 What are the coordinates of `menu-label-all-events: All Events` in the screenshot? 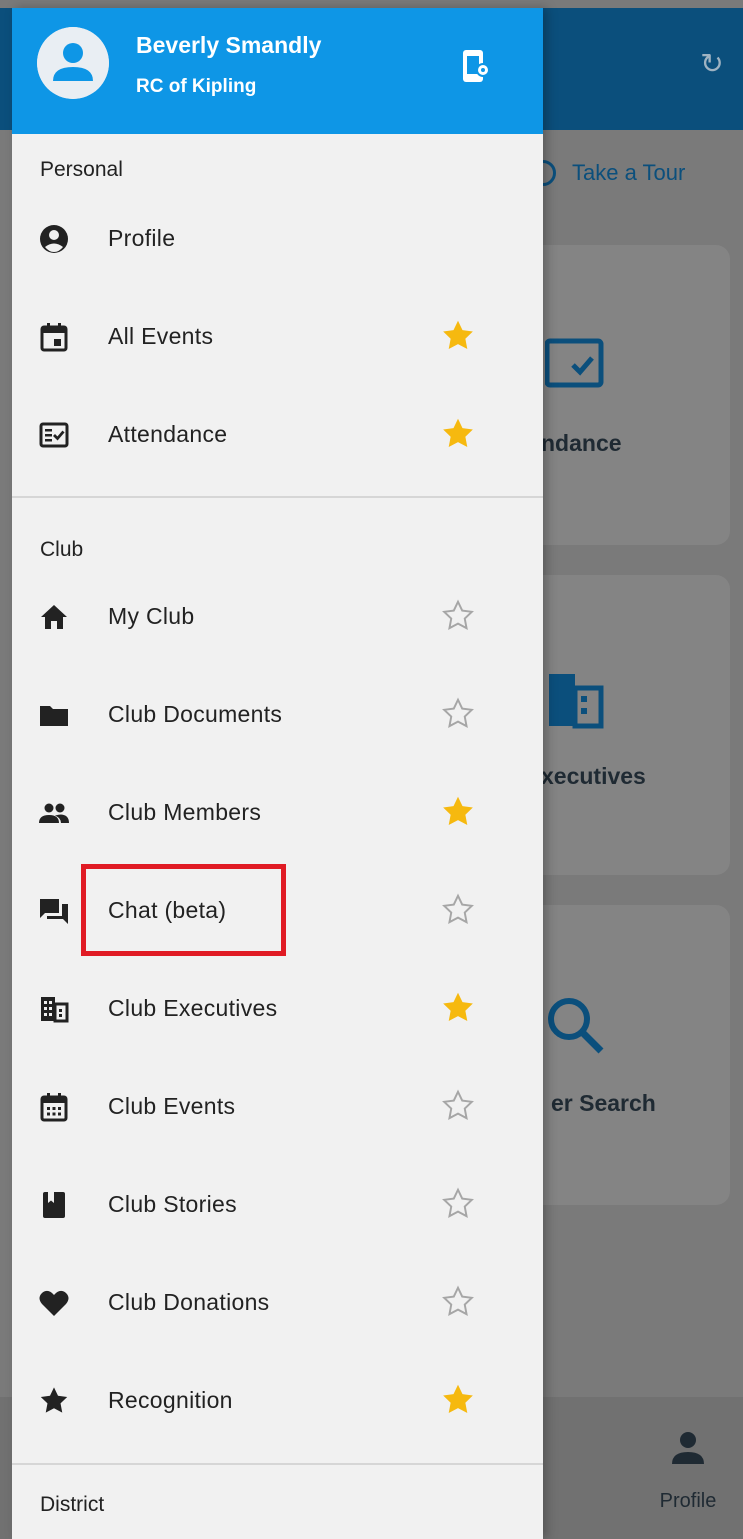 It's located at (161, 336).